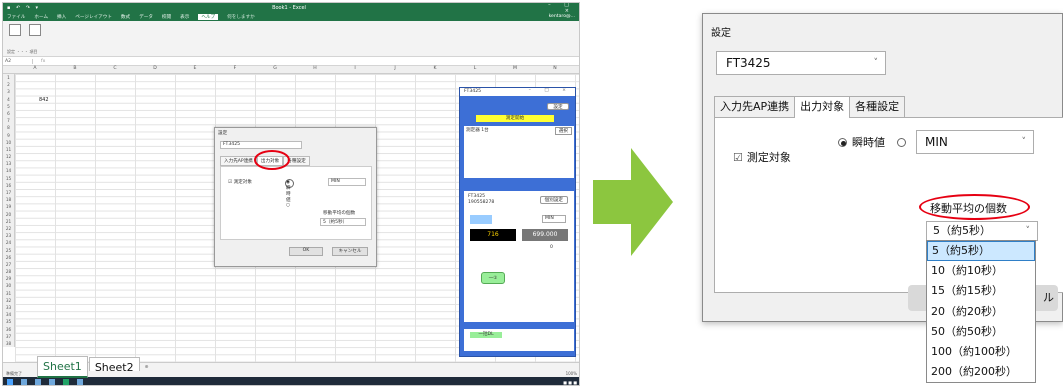 This screenshot has height=388, width=1063. I want to click on moving-average-select: 5（約5秒） ˅, so click(982, 231).